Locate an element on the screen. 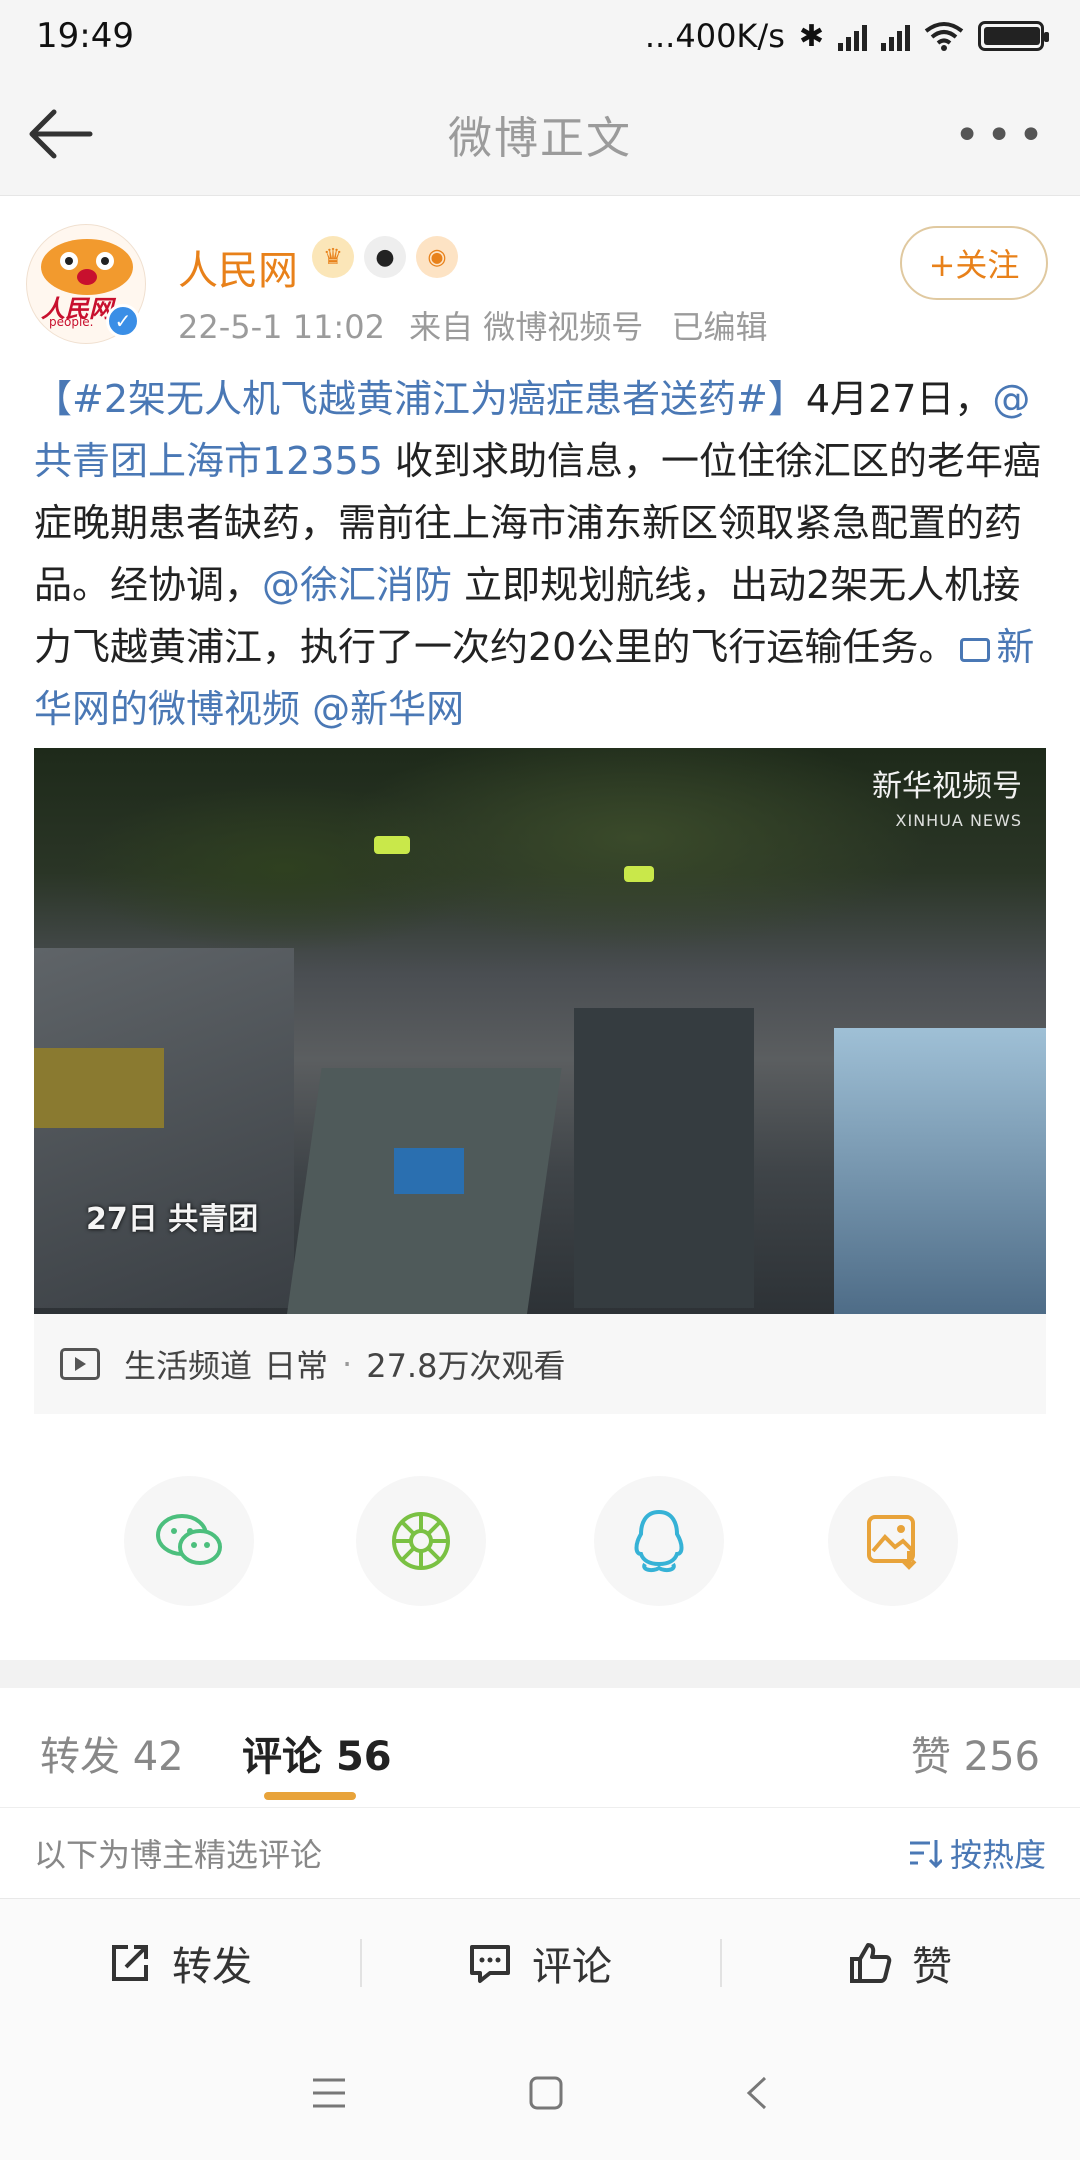 The height and width of the screenshot is (2160, 1080). status-icons: ...400K/s ✱ is located at coordinates (846, 36).